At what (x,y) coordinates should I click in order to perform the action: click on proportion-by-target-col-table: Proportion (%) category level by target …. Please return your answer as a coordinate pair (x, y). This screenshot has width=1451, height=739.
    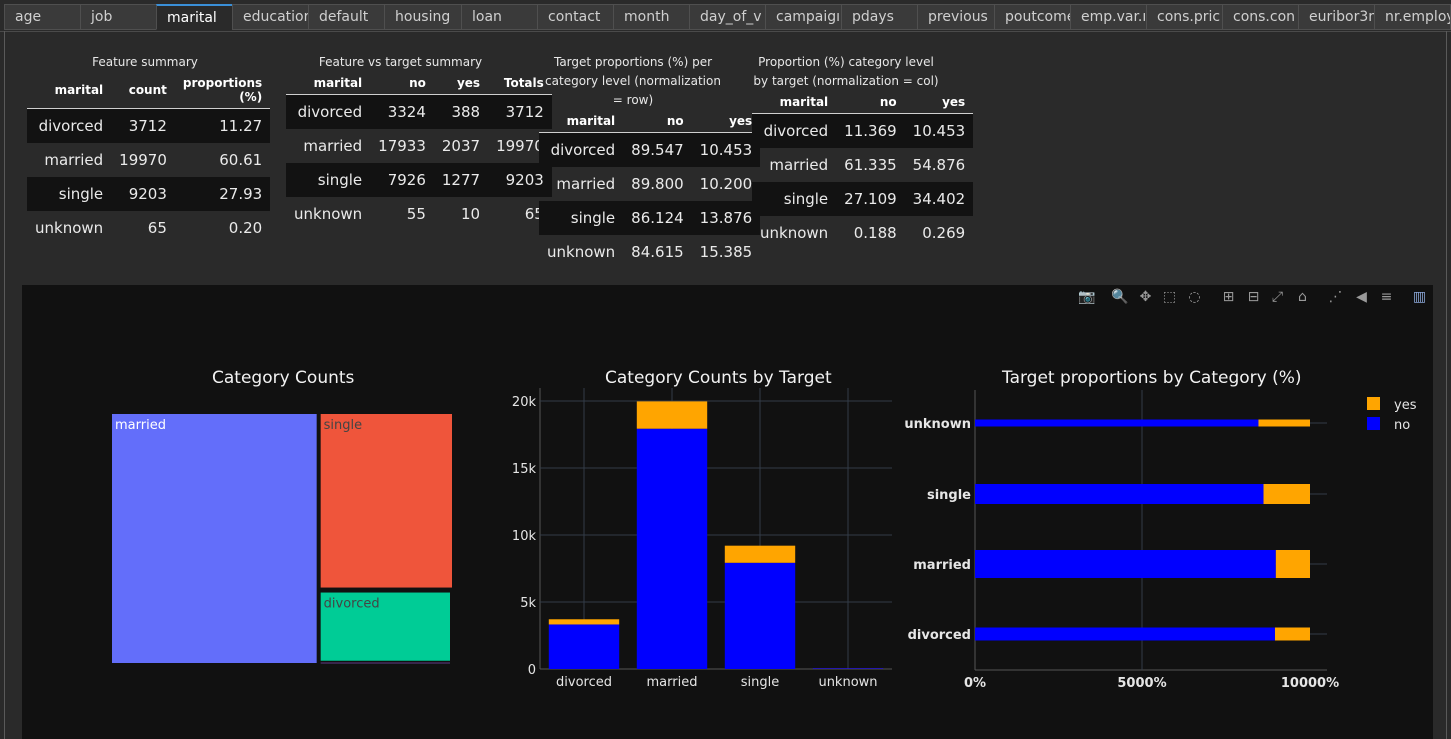
    Looking at the image, I should click on (863, 151).